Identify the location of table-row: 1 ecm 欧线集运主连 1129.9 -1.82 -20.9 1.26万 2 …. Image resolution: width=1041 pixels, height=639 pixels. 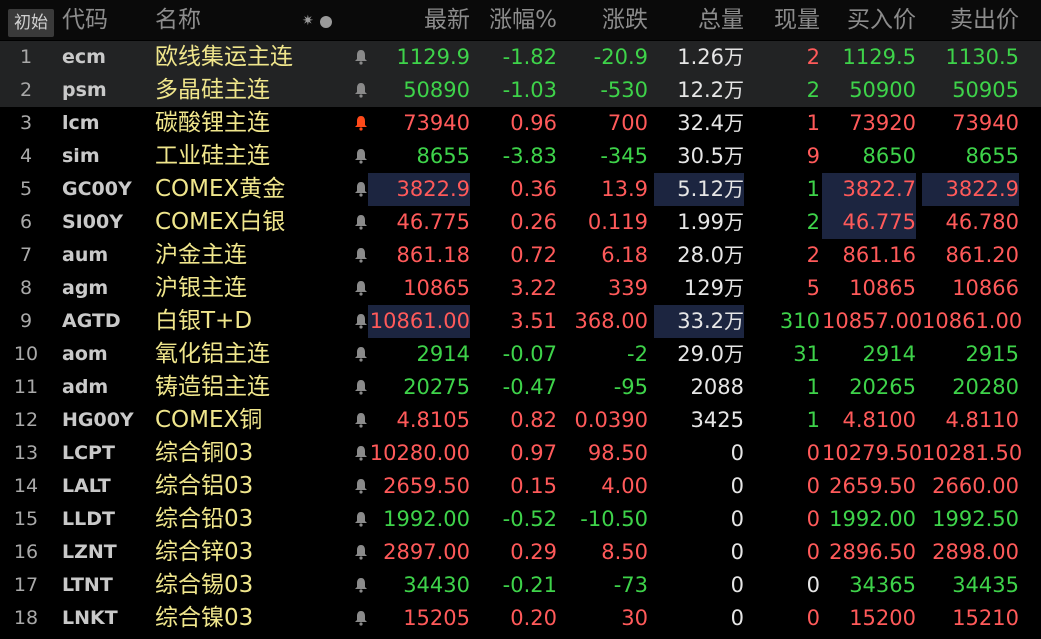
(520, 57).